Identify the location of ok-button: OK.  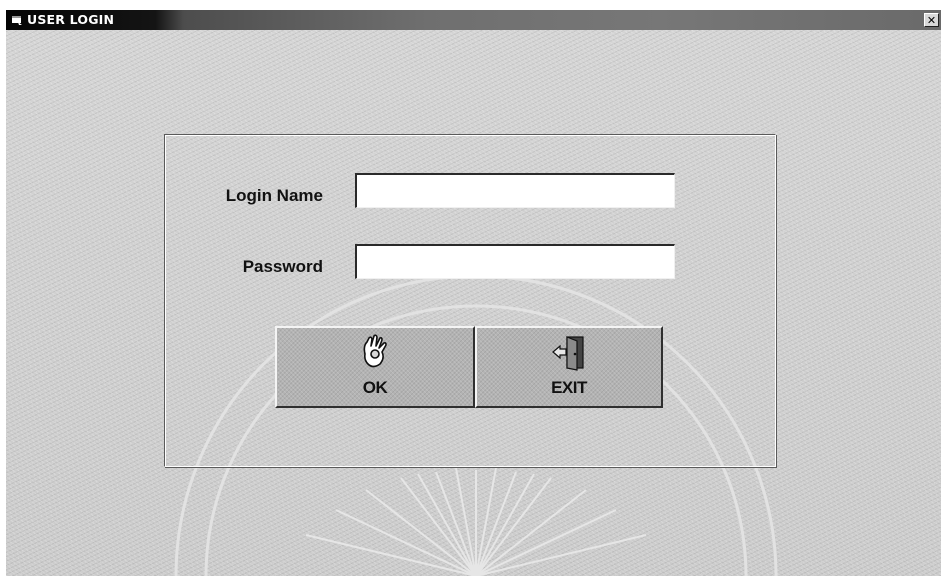
(375, 367).